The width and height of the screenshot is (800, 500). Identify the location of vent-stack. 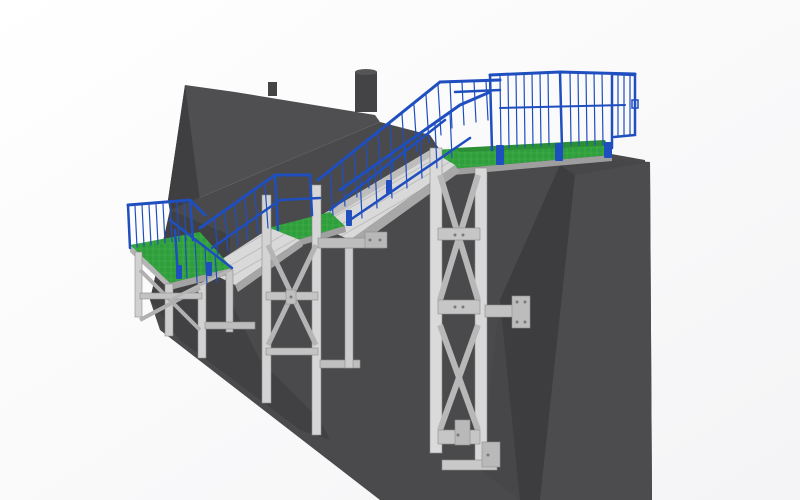
(366, 92).